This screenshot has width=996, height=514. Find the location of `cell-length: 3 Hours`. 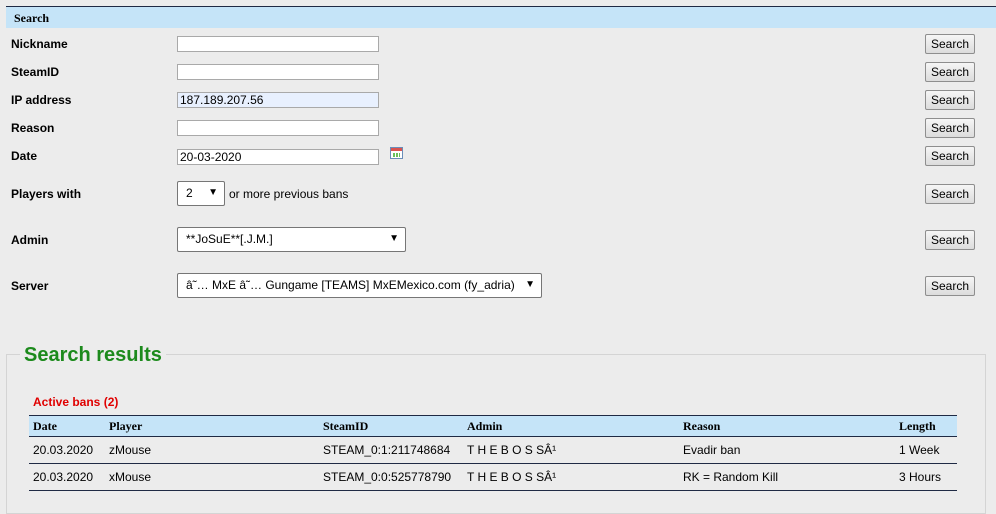

cell-length: 3 Hours is located at coordinates (926, 477).